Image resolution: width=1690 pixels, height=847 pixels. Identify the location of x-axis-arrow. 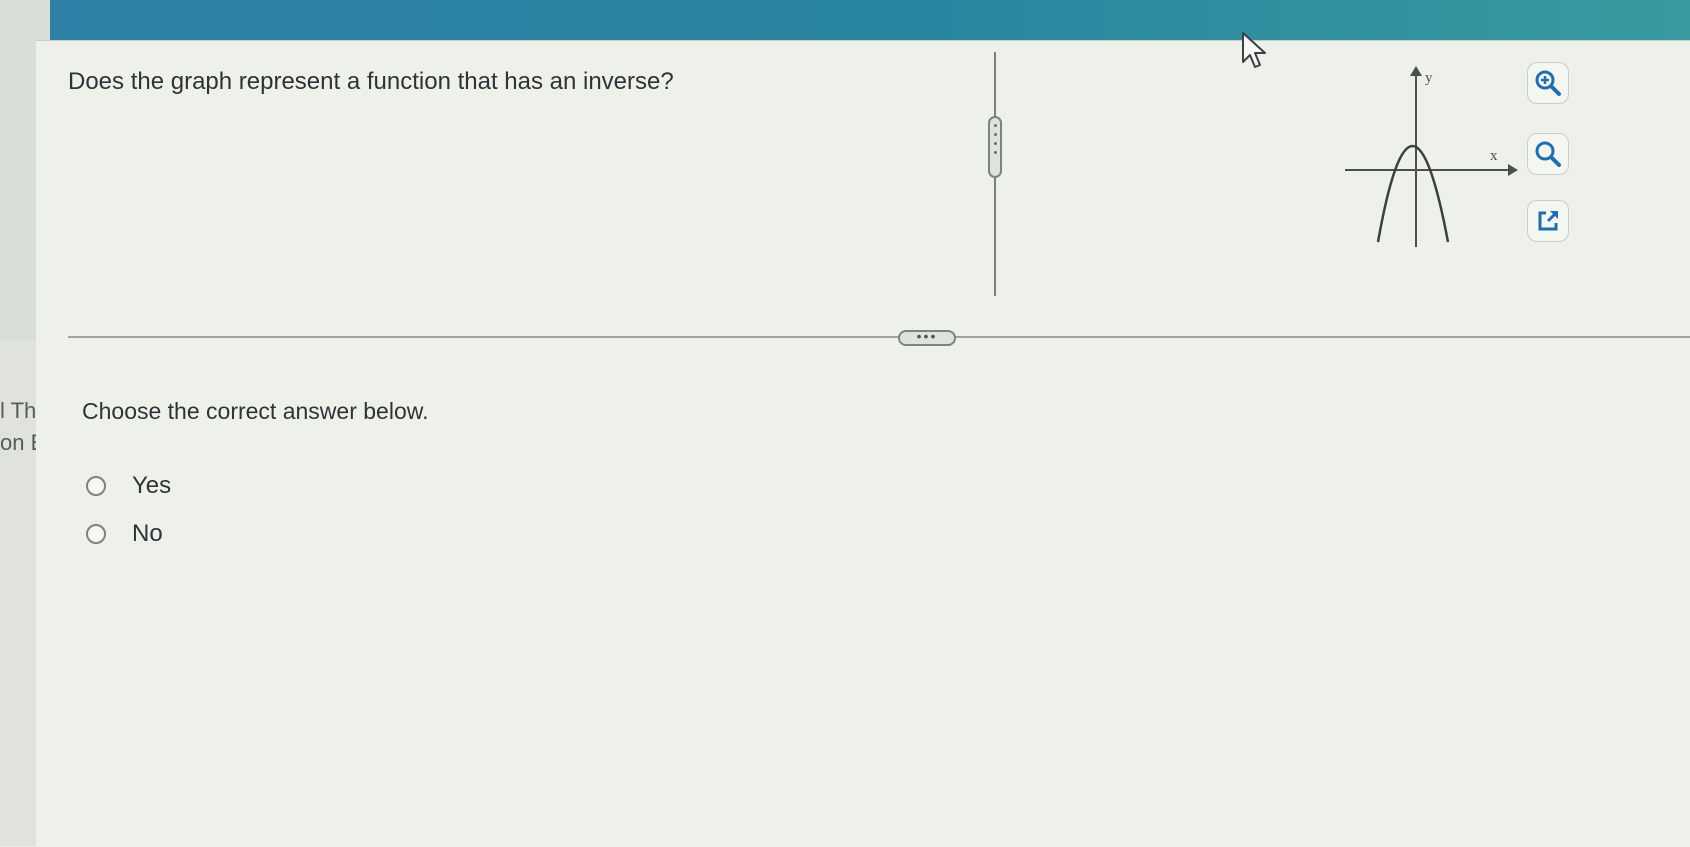
(1513, 170).